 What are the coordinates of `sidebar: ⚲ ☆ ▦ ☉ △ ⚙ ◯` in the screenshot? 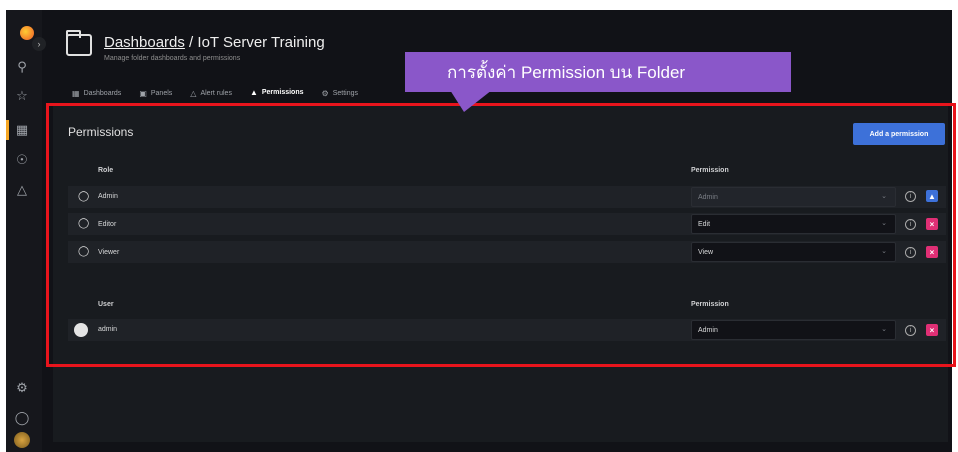 It's located at (24, 231).